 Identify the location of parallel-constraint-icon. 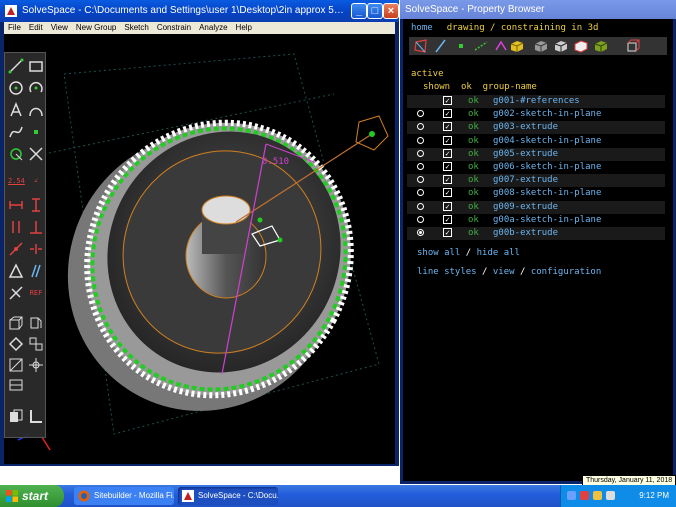
(16, 227).